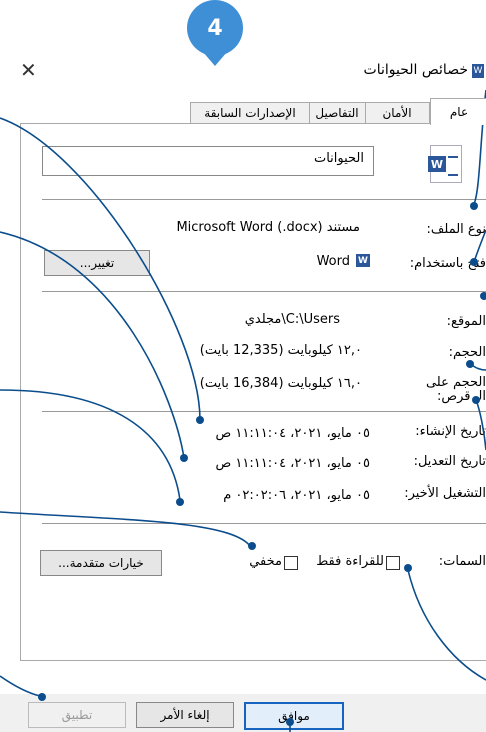  What do you see at coordinates (458, 111) in the screenshot?
I see `tab-general: عام` at bounding box center [458, 111].